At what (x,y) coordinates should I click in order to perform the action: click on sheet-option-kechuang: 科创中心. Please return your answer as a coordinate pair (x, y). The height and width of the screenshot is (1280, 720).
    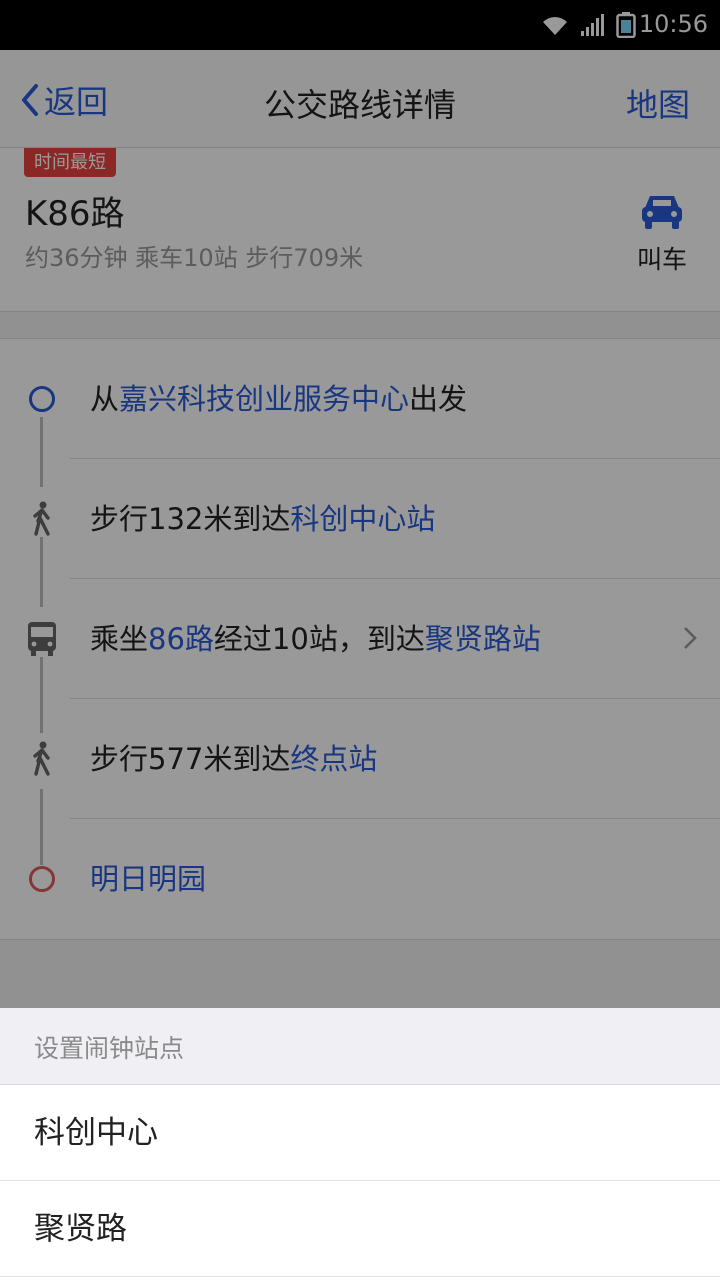
    Looking at the image, I should click on (360, 1133).